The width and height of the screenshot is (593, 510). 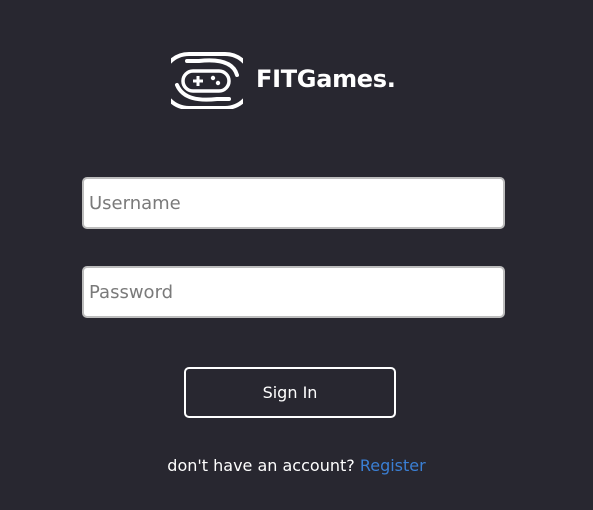 I want to click on brand-logo: FITGames., so click(x=283, y=79).